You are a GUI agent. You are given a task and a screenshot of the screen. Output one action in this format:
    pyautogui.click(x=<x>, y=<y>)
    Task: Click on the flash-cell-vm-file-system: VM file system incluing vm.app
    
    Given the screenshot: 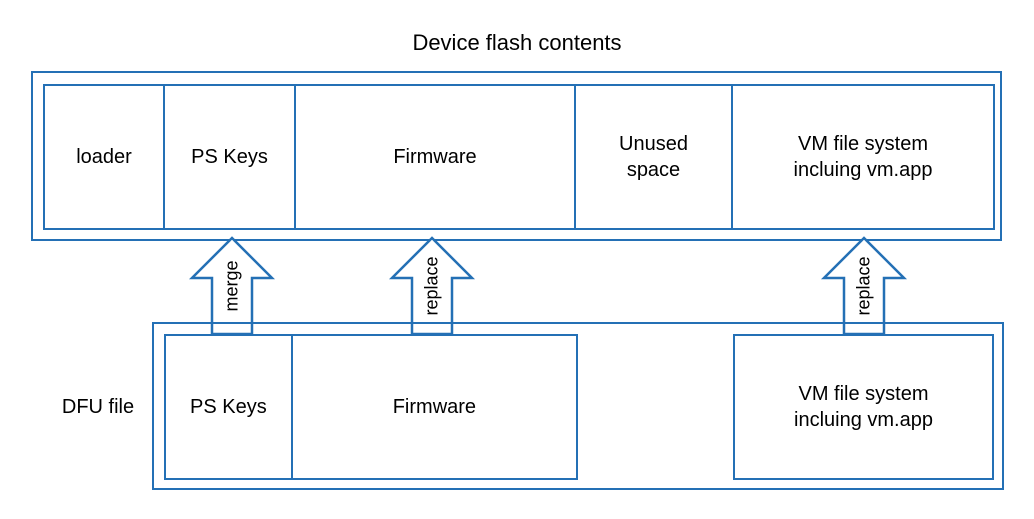 What is the action you would take?
    pyautogui.click(x=863, y=157)
    